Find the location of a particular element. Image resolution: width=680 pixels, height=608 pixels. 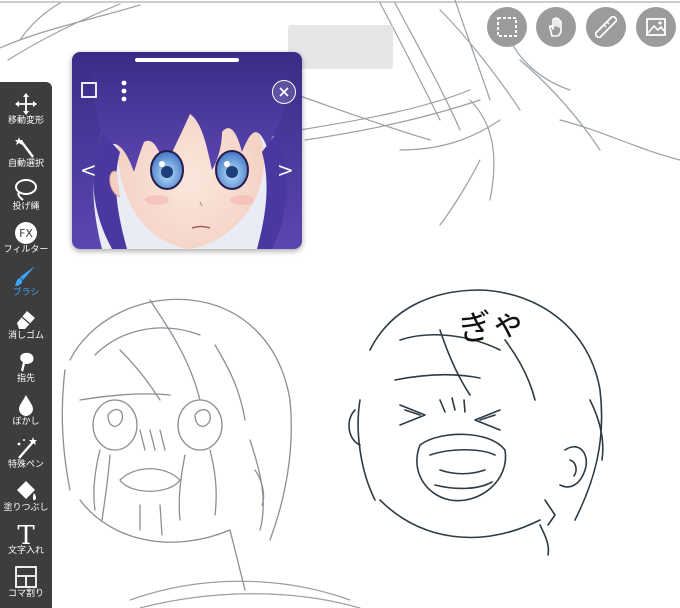

tool-blur: ぼかし is located at coordinates (26, 414).